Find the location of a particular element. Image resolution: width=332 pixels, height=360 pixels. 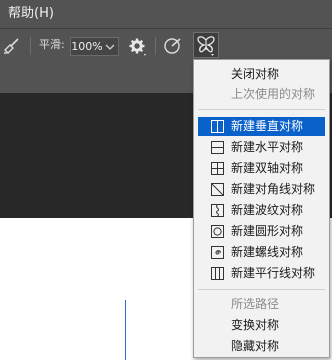

vertical-symmetry-icon is located at coordinates (217, 126).